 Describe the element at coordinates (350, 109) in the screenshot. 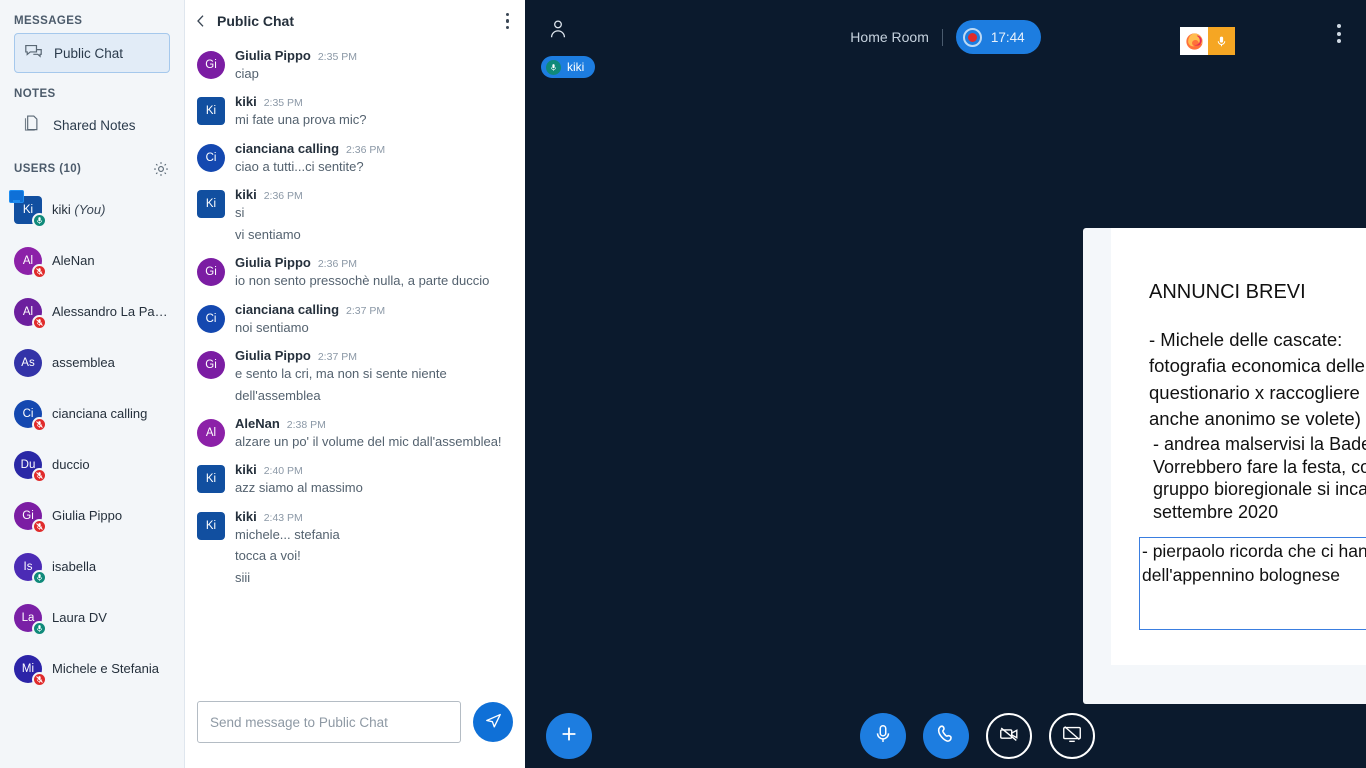

I see `chat-message: Ki kiki 2:35 PM mi fate una prova mic?` at that location.